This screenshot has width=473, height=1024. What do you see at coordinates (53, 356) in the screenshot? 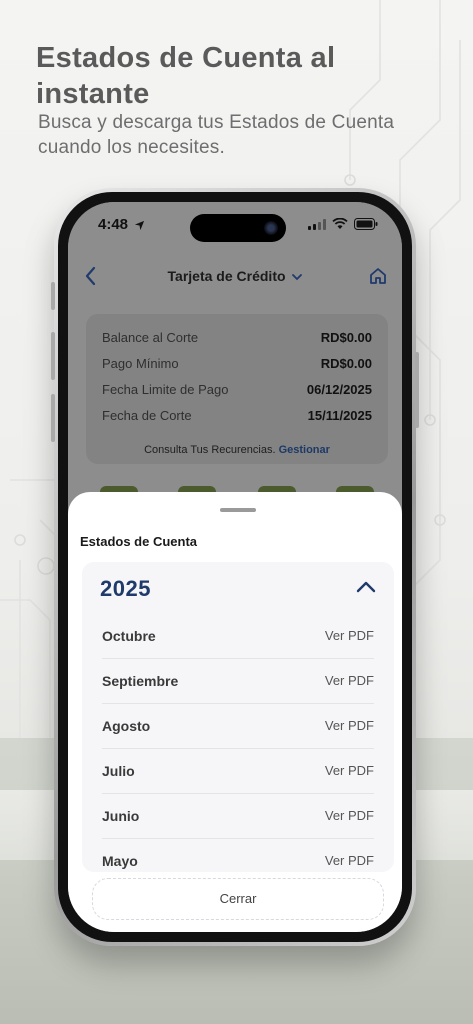
I see `volume-up-button` at bounding box center [53, 356].